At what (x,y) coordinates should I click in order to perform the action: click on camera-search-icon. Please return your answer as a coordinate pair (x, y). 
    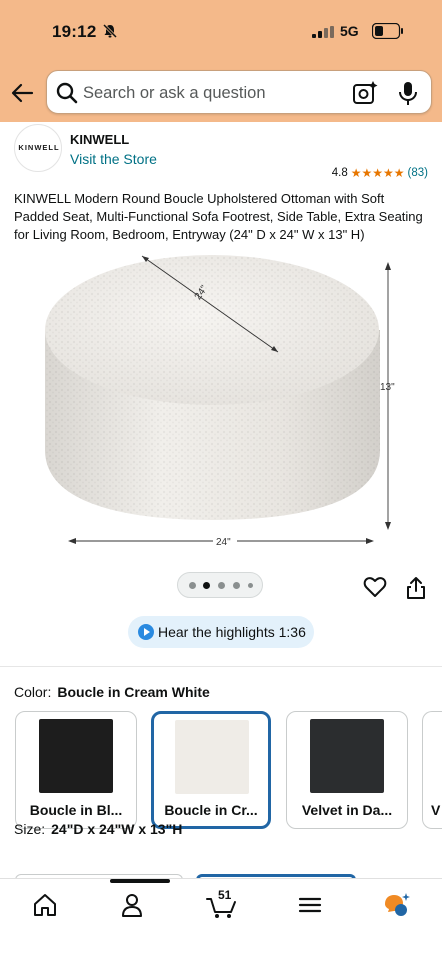
    Looking at the image, I should click on (365, 93).